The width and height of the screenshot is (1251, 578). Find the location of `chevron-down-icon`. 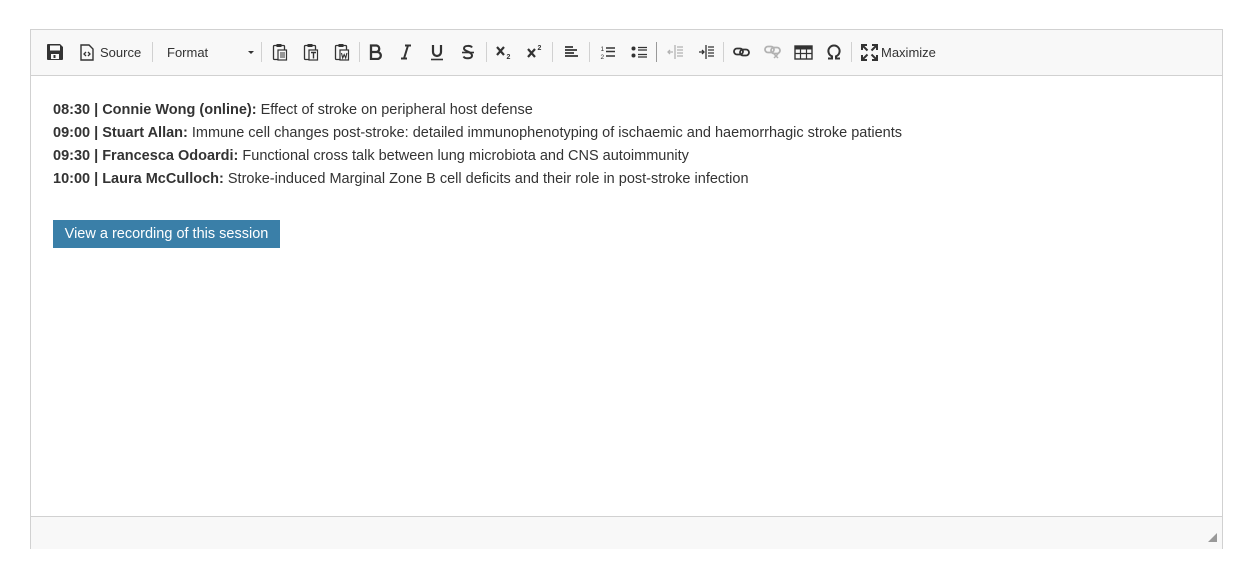

chevron-down-icon is located at coordinates (251, 52).